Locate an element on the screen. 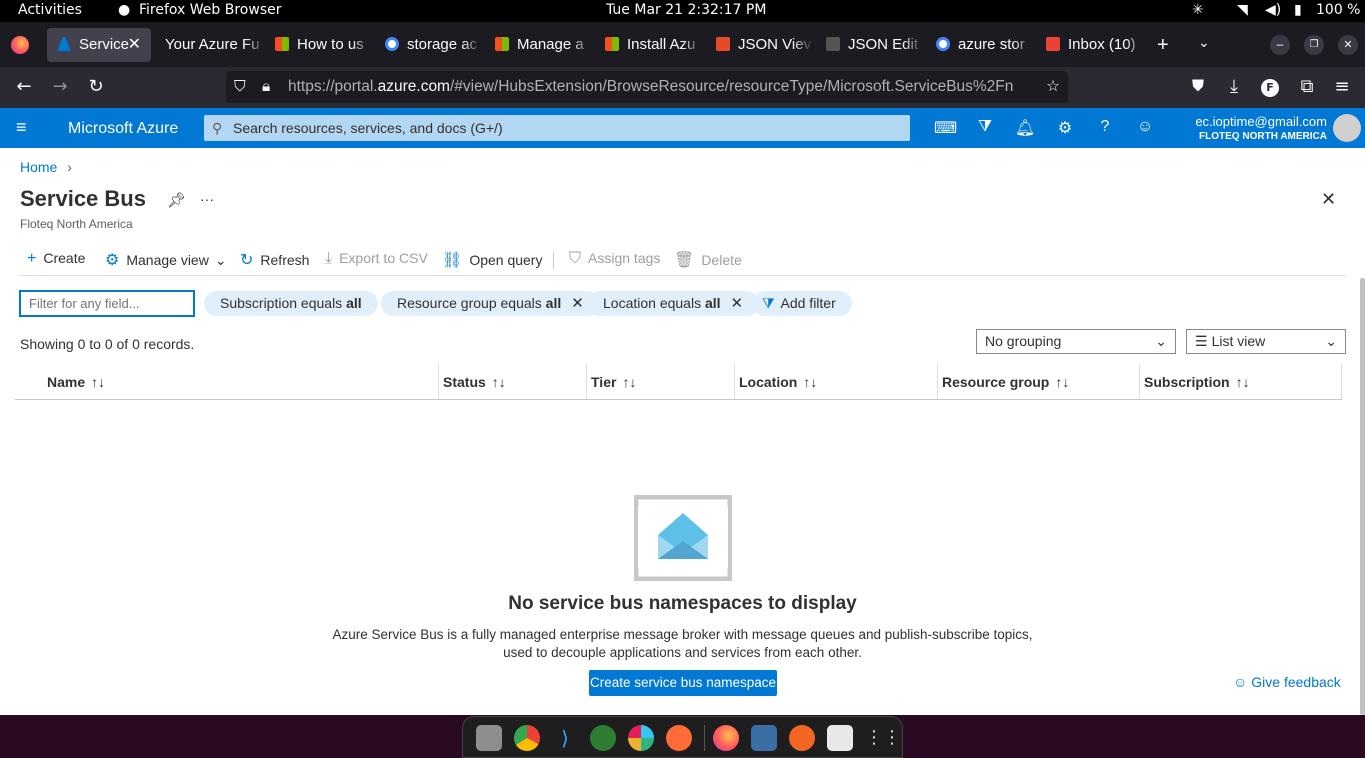  tab-how-to-use: How to us is located at coordinates (323, 45).